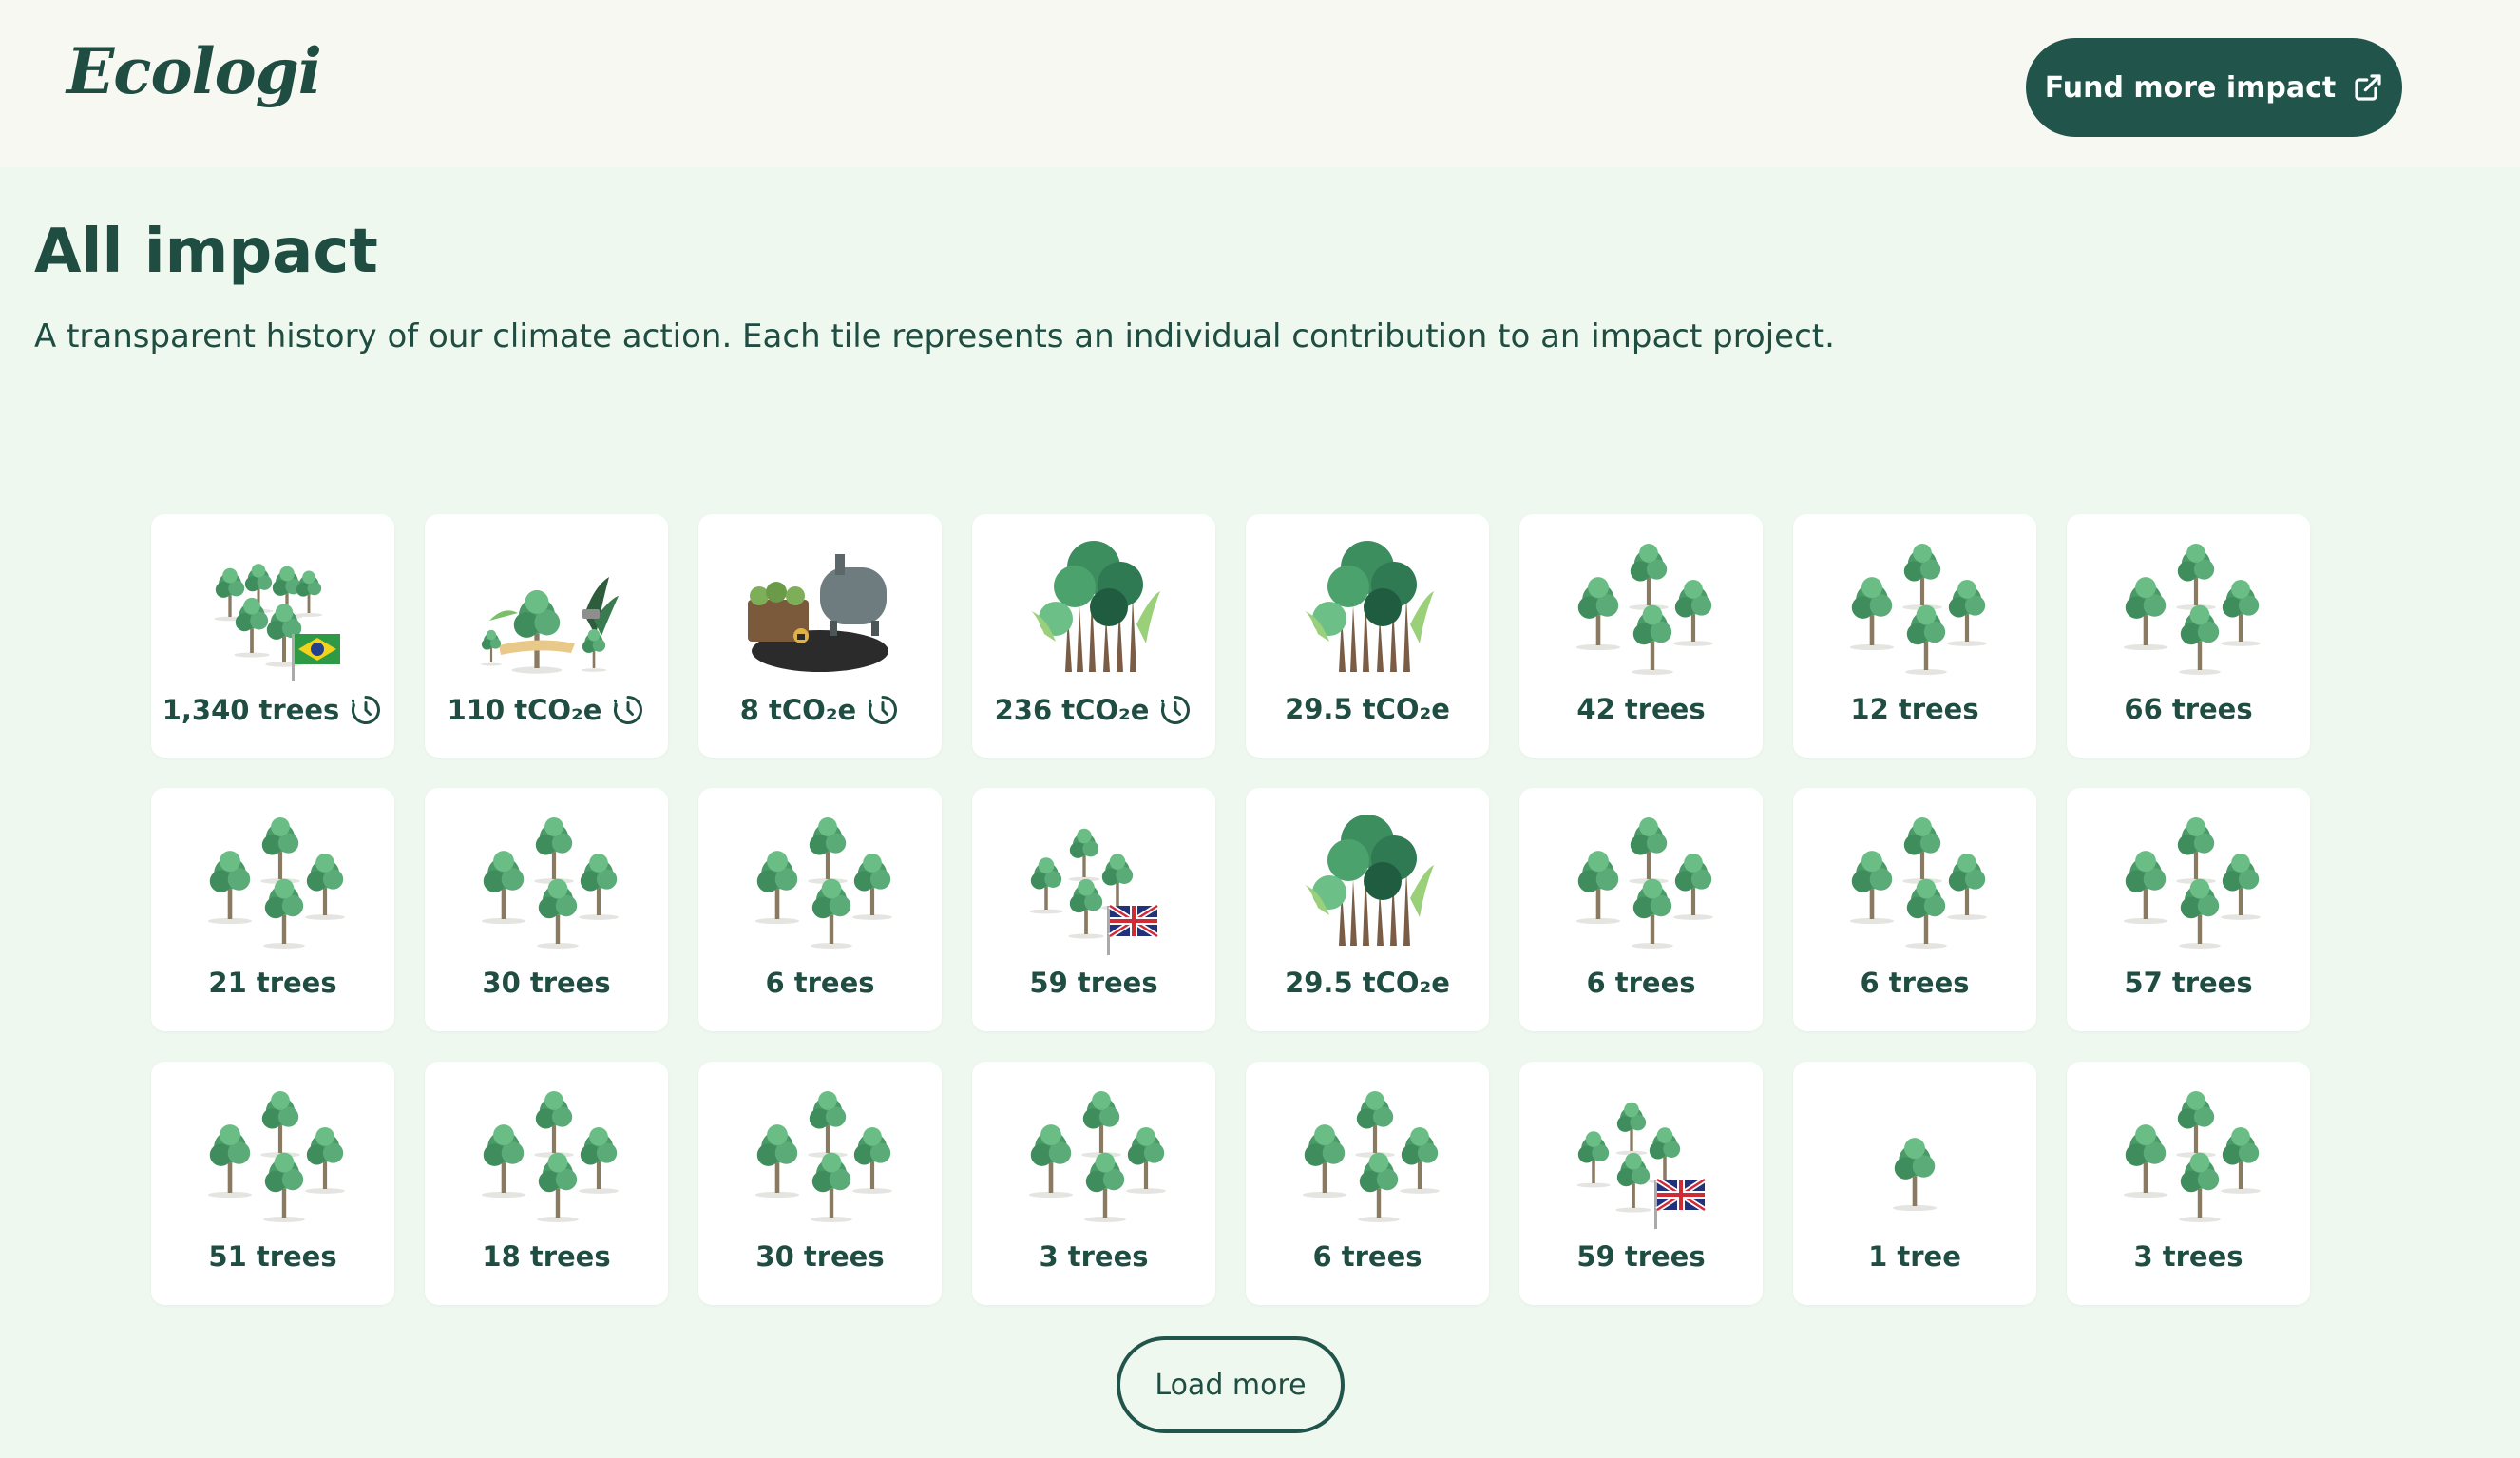 This screenshot has height=1458, width=2520. I want to click on tile-label-row: 110 tCO₂e, so click(546, 710).